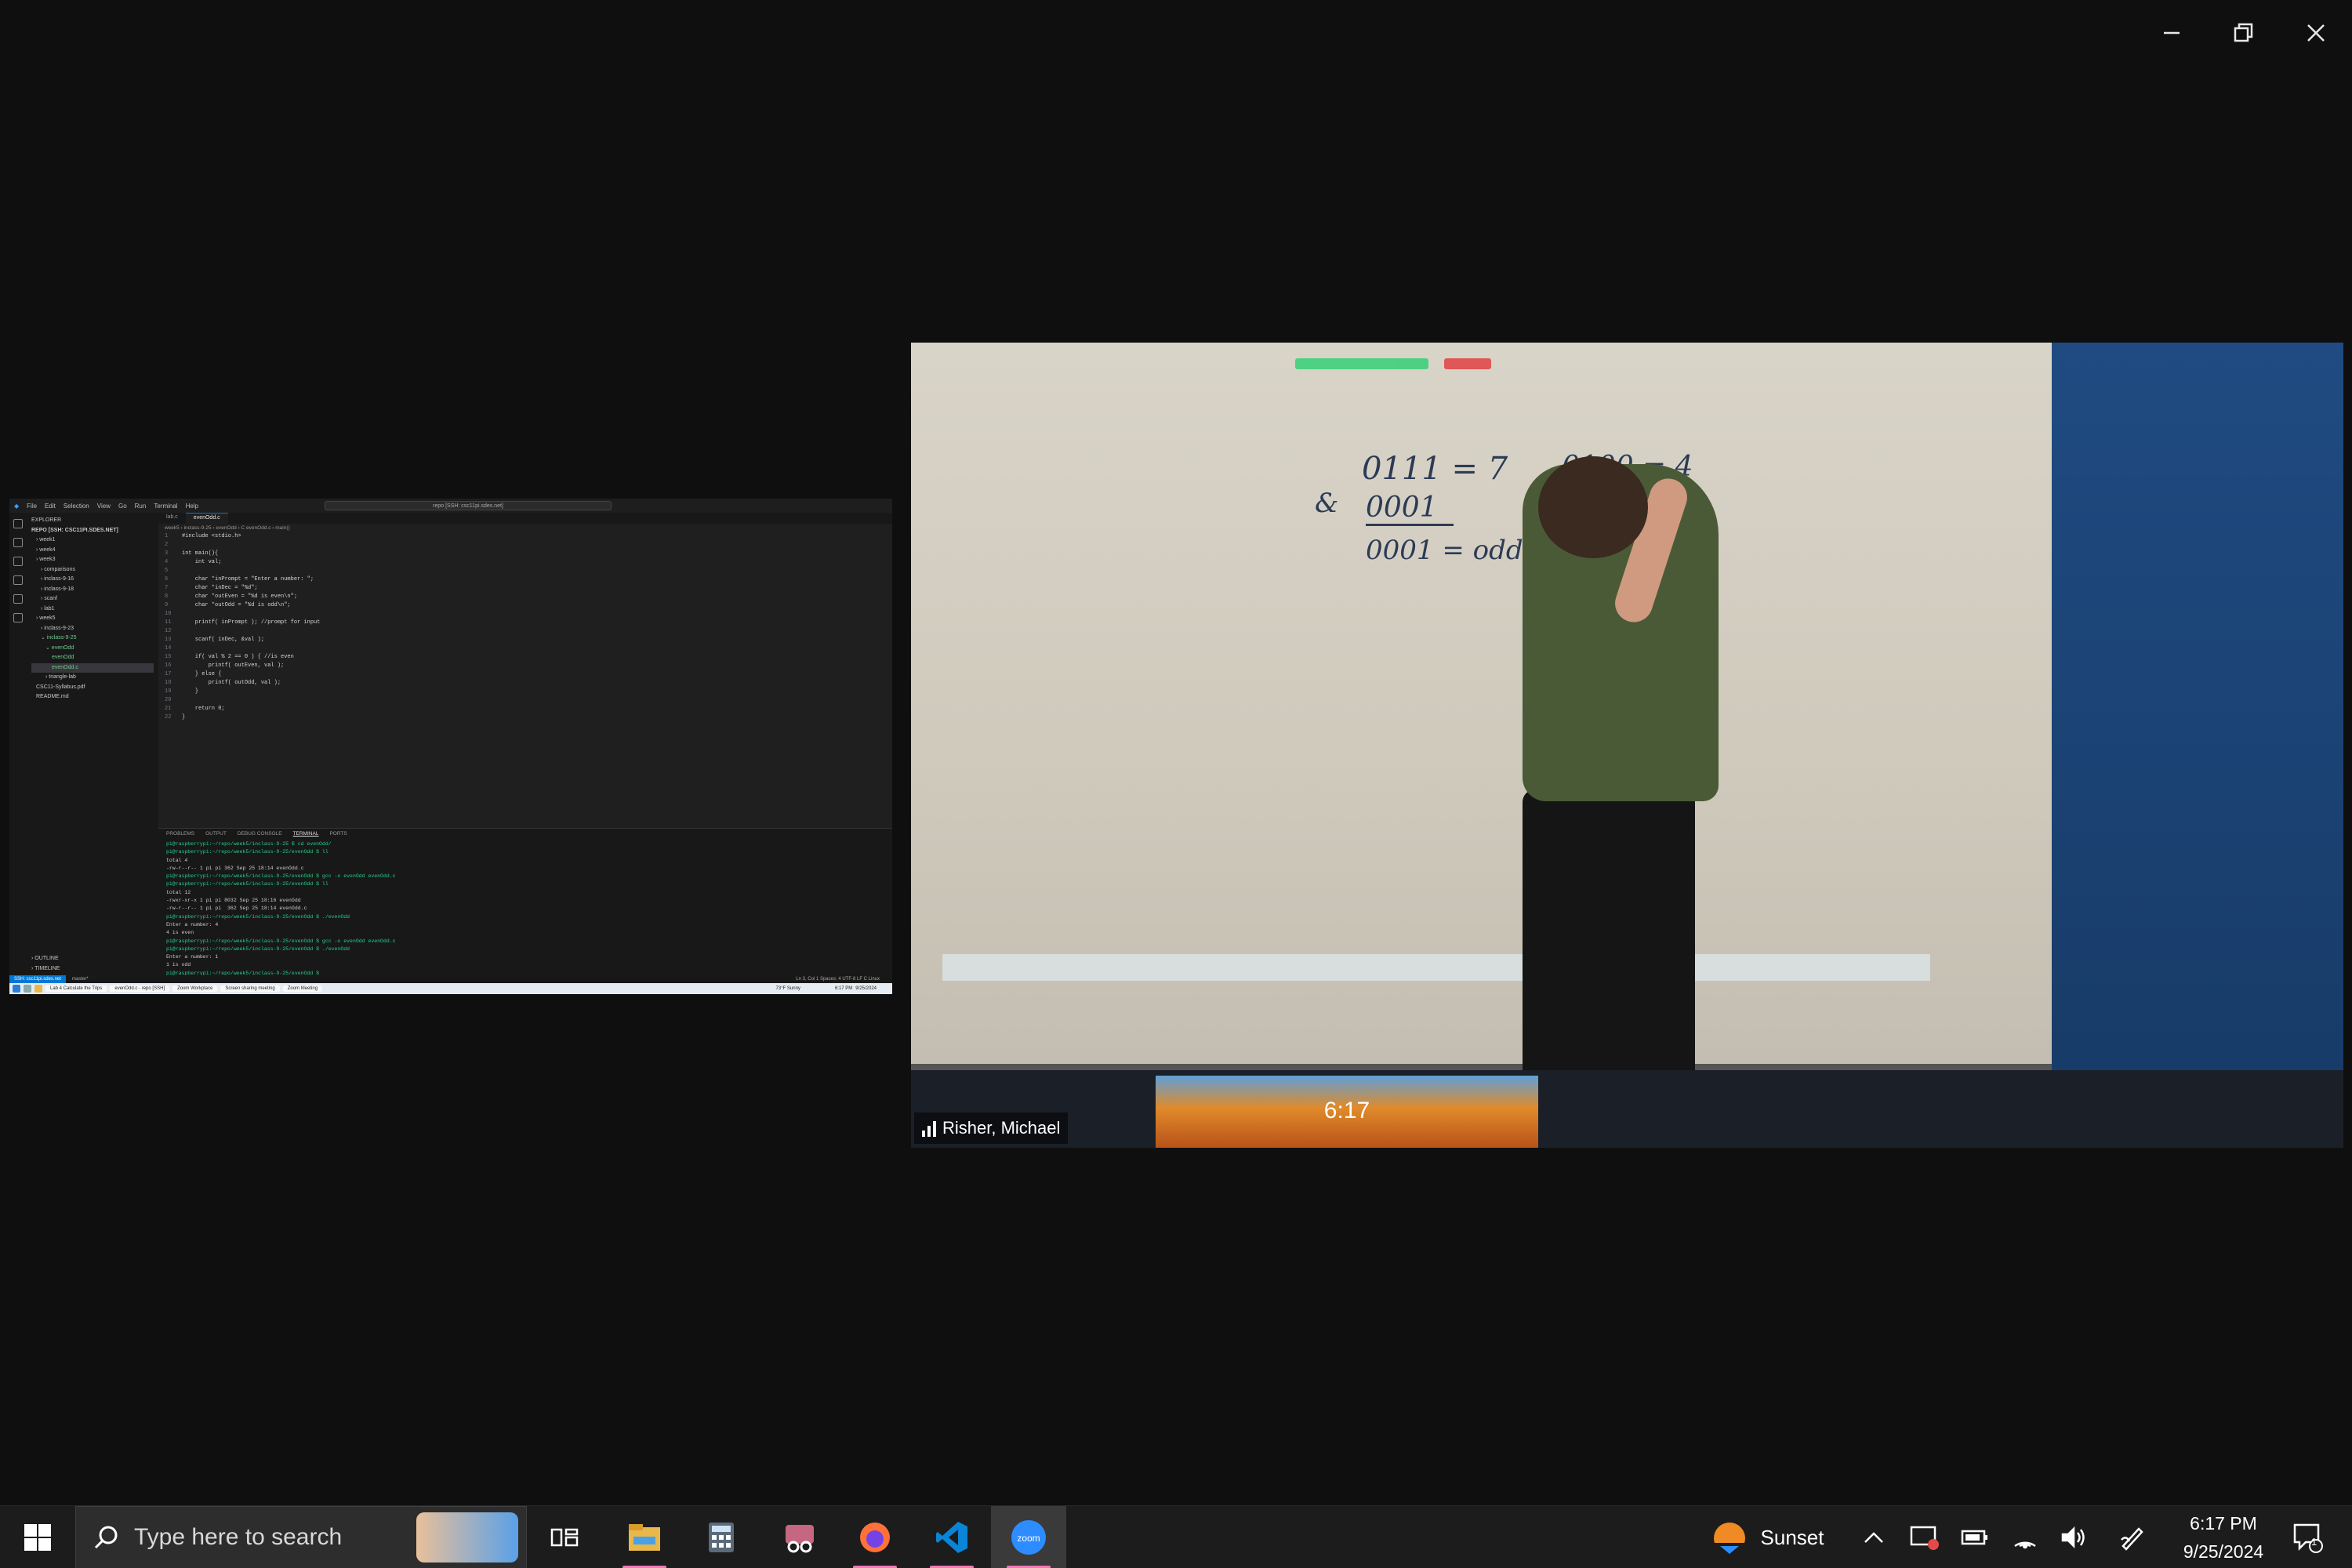 The image size is (2352, 1568). I want to click on code-text: scanf( inDec, &val );, so click(223, 640).